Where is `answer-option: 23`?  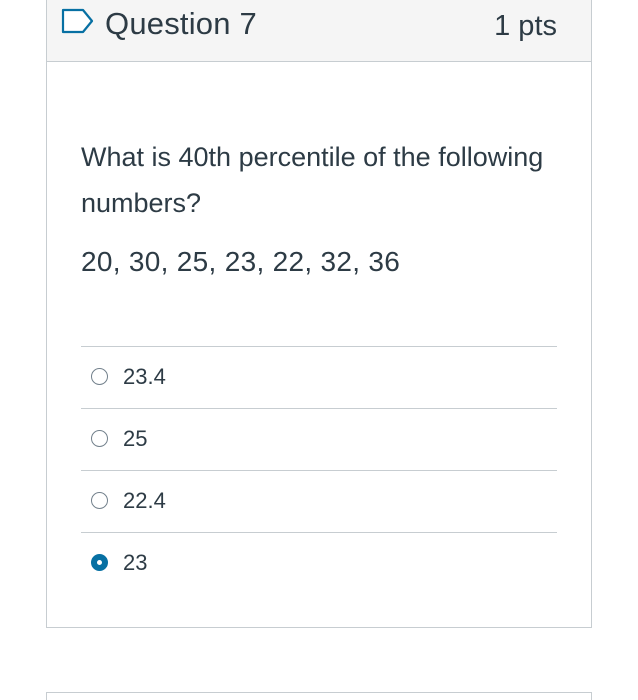 answer-option: 23 is located at coordinates (319, 563).